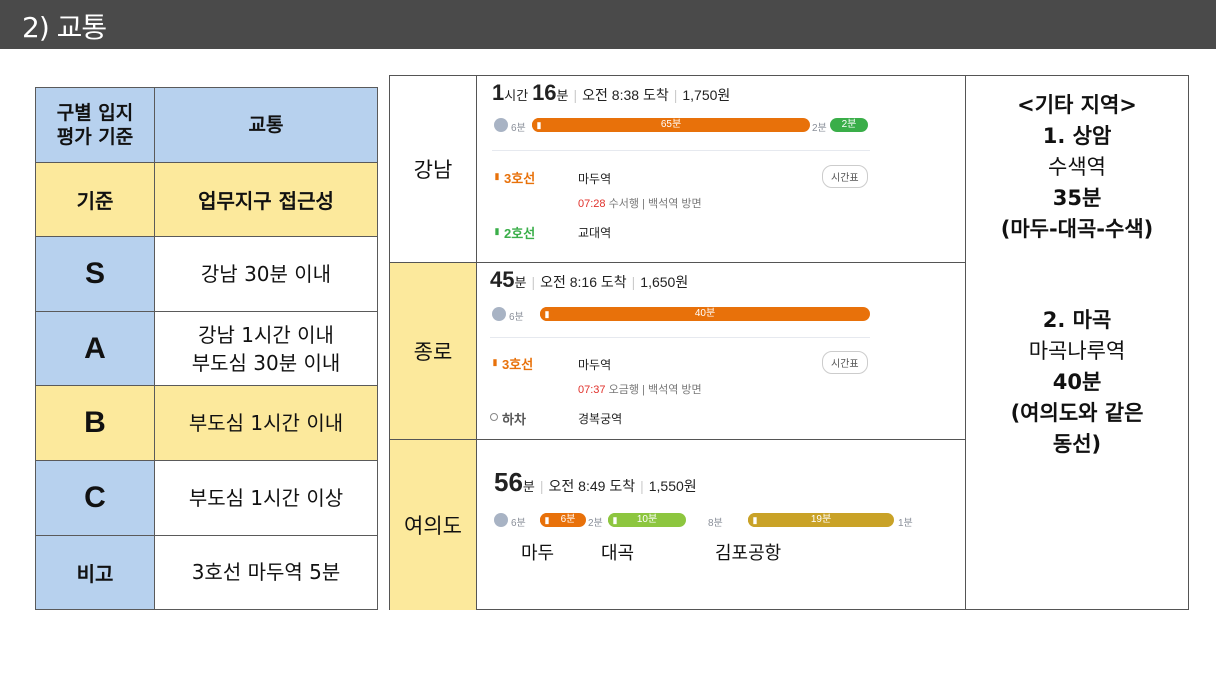 The height and width of the screenshot is (684, 1216). I want to click on segment-line2: 2분, so click(849, 125).